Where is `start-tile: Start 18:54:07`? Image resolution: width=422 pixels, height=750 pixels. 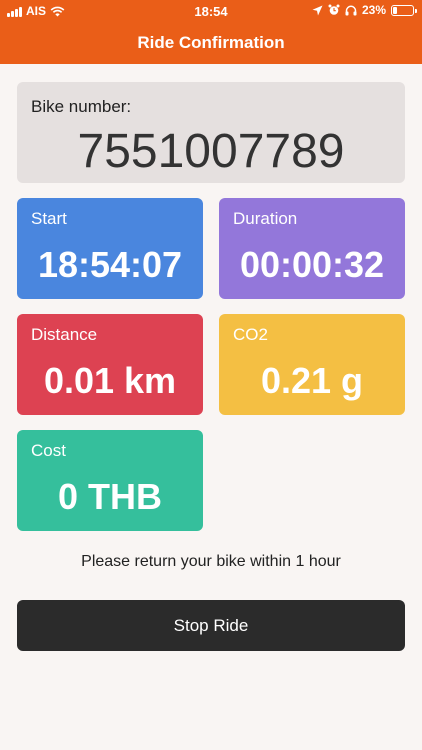 start-tile: Start 18:54:07 is located at coordinates (110, 248).